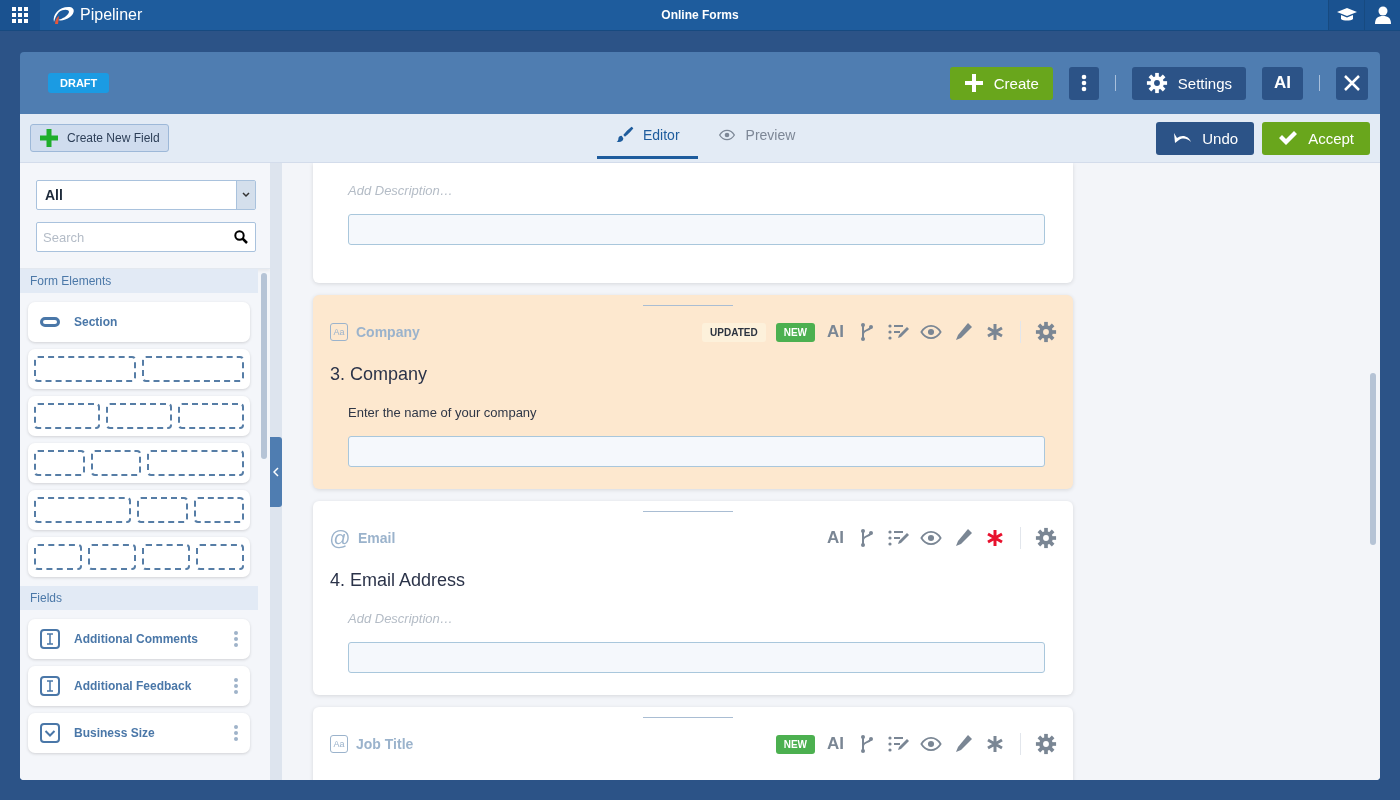 The image size is (1400, 800). I want to click on search-field: Search, so click(146, 237).